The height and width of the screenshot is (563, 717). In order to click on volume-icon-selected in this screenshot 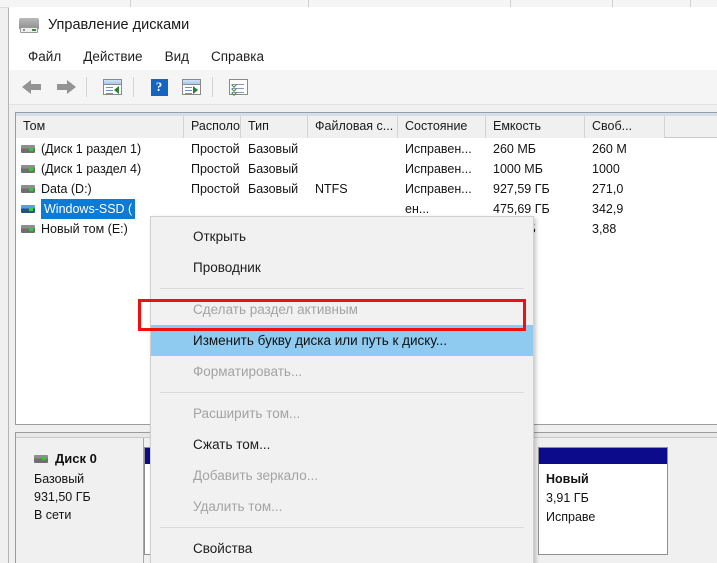, I will do `click(28, 209)`.